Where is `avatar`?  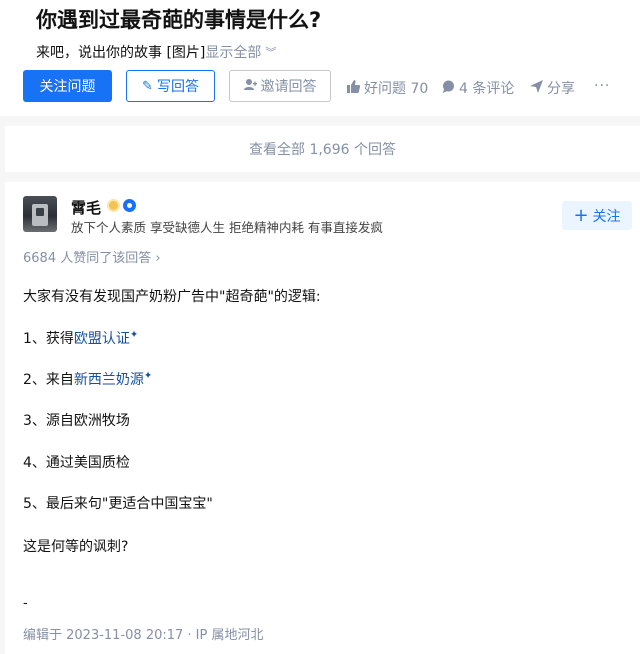
avatar is located at coordinates (40, 214).